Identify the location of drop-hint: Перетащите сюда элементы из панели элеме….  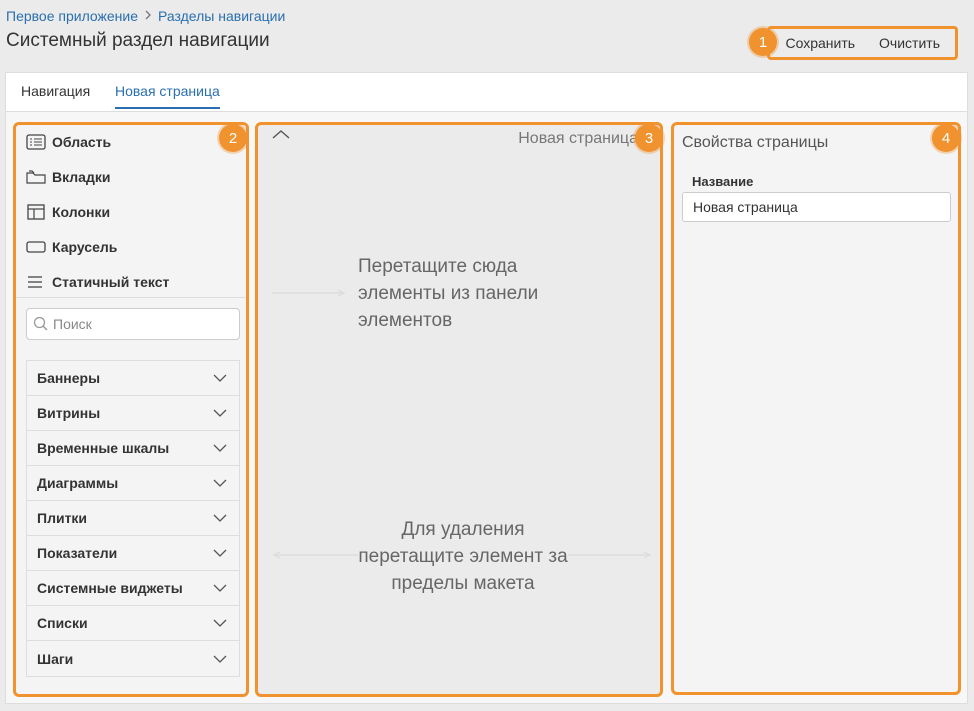
(448, 293).